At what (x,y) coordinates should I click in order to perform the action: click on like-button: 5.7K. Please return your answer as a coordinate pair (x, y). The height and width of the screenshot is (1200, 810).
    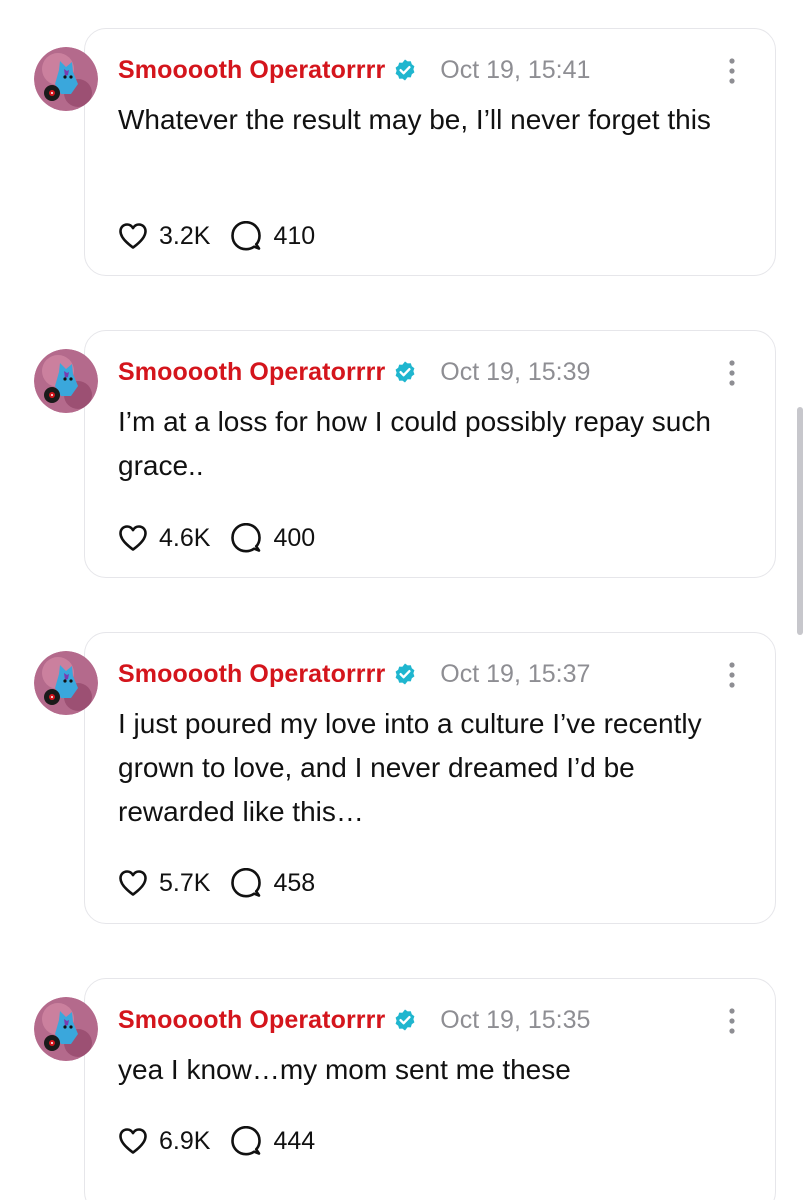
    Looking at the image, I should click on (164, 883).